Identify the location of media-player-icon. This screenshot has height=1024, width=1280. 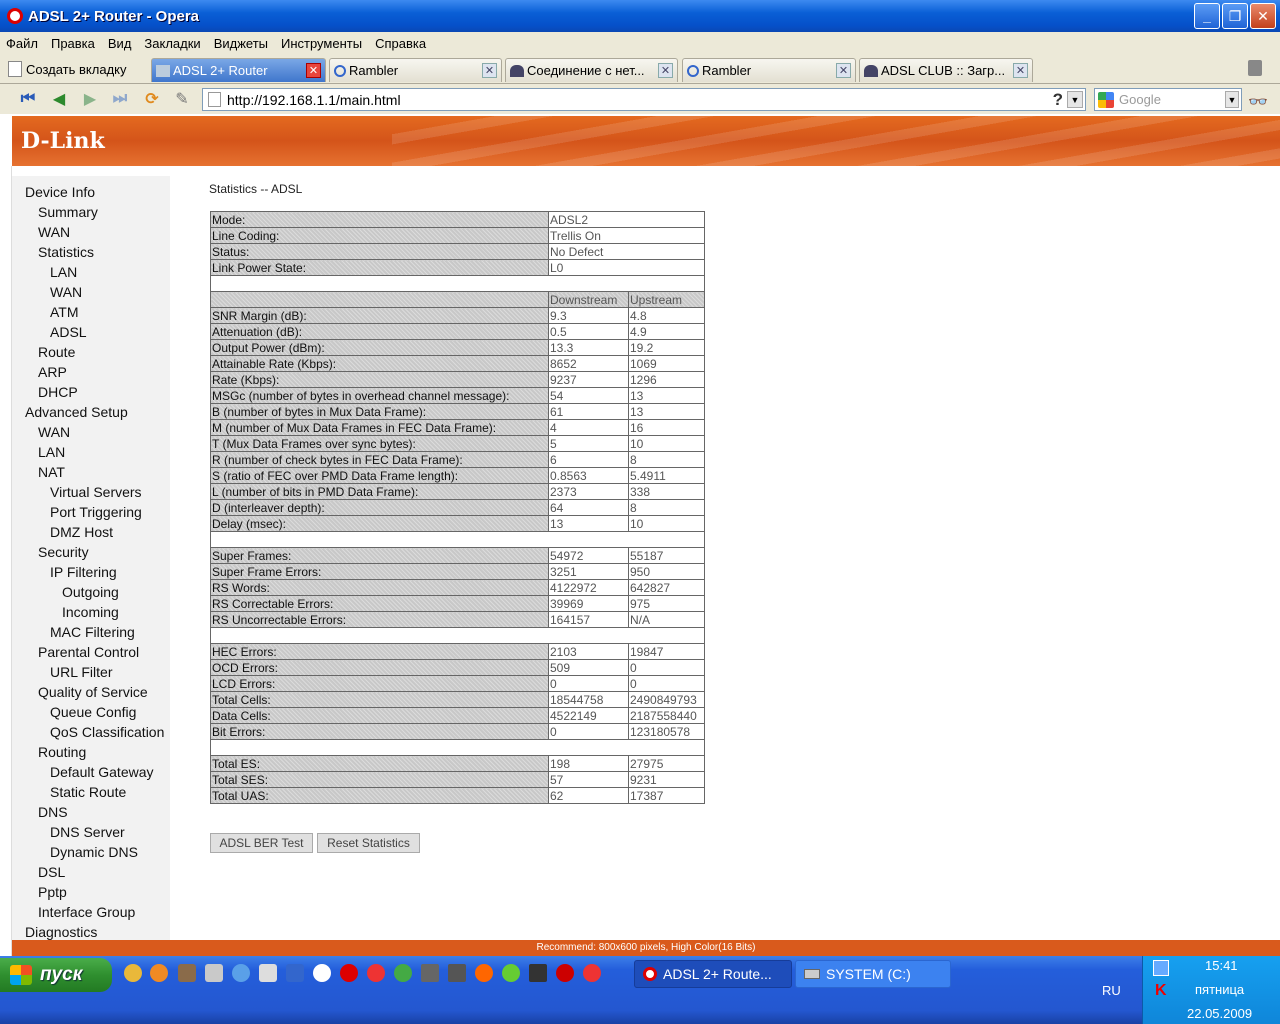
(322, 973).